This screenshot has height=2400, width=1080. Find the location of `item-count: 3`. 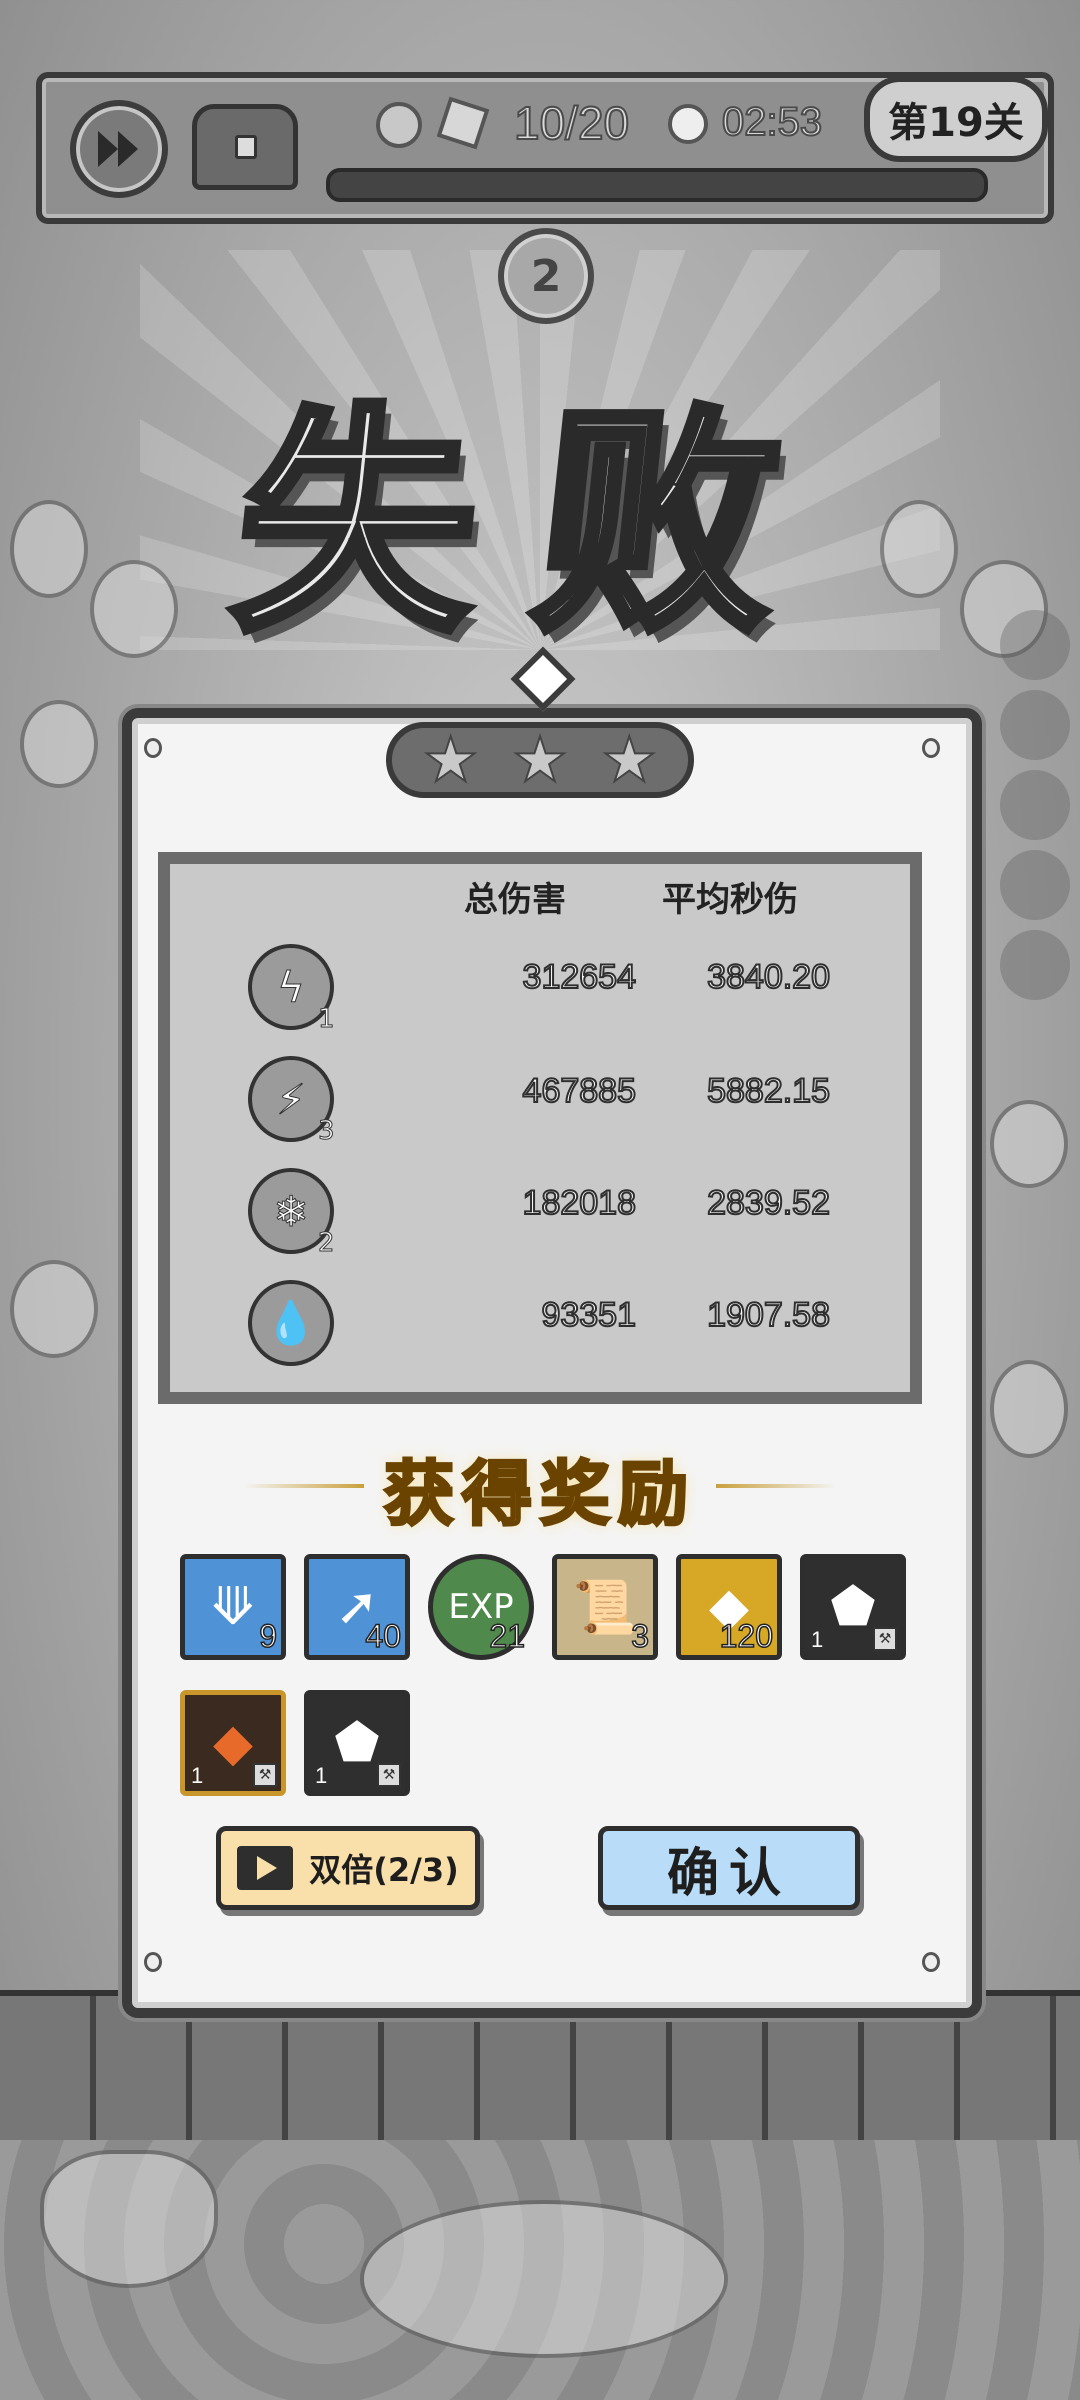

item-count: 3 is located at coordinates (639, 1636).